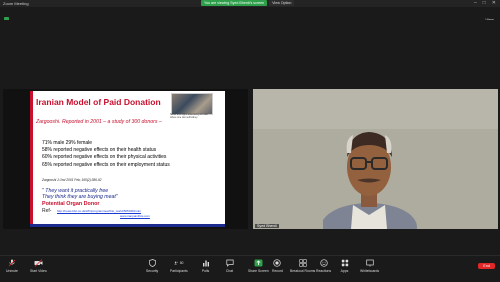  I want to click on meeting-top-bar: View, so click(250, 15).